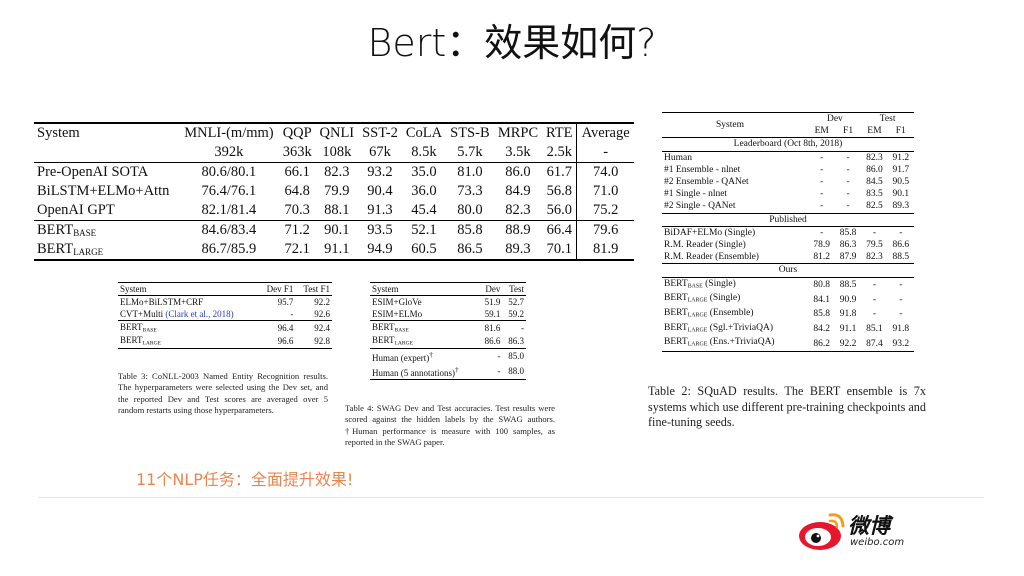 This screenshot has width=1024, height=576. I want to click on section-title: Leaderboard (Oct 8th, 2018), so click(788, 144).